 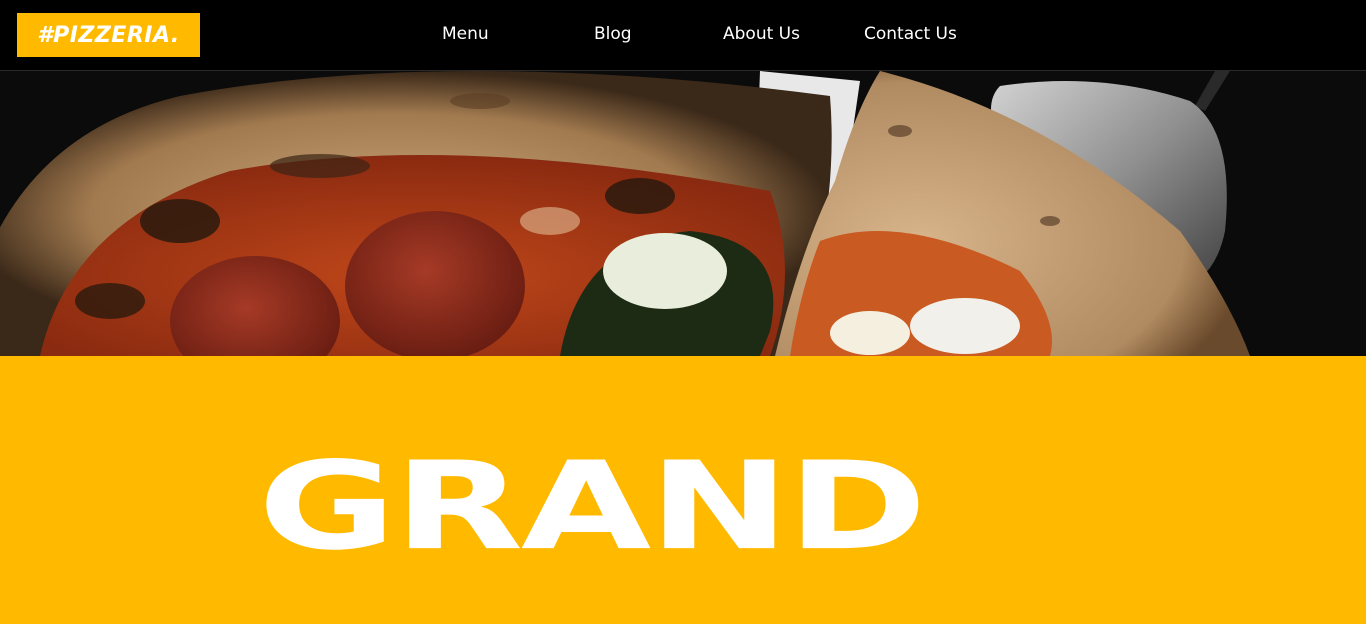 I want to click on logo-text: #PIZZERIA., so click(x=108, y=35).